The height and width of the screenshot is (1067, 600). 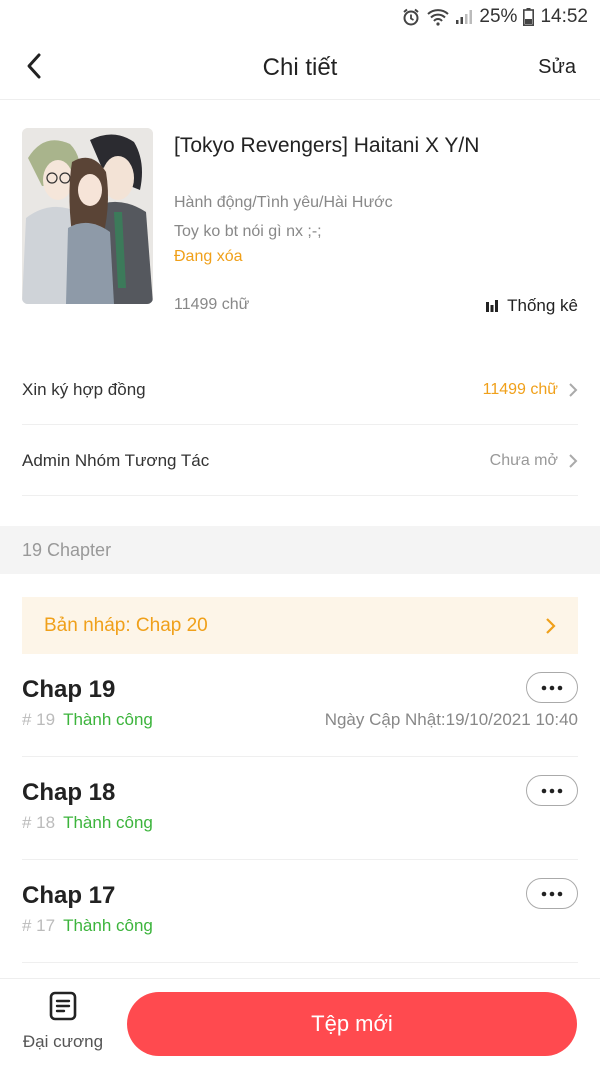 I want to click on chapter-title: Chap 19, so click(x=69, y=689).